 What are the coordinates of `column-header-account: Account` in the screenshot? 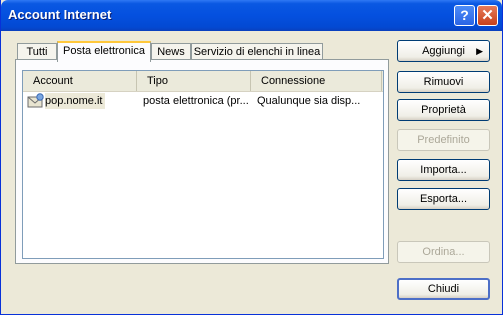 It's located at (80, 81).